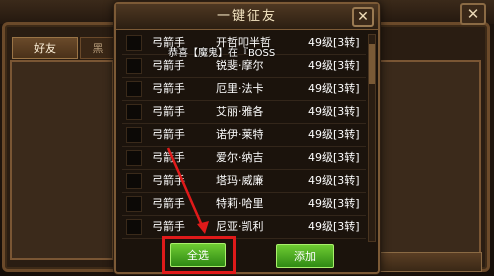 This screenshot has height=276, width=494. What do you see at coordinates (240, 203) in the screenshot?
I see `player-name: 特莉·哈里` at bounding box center [240, 203].